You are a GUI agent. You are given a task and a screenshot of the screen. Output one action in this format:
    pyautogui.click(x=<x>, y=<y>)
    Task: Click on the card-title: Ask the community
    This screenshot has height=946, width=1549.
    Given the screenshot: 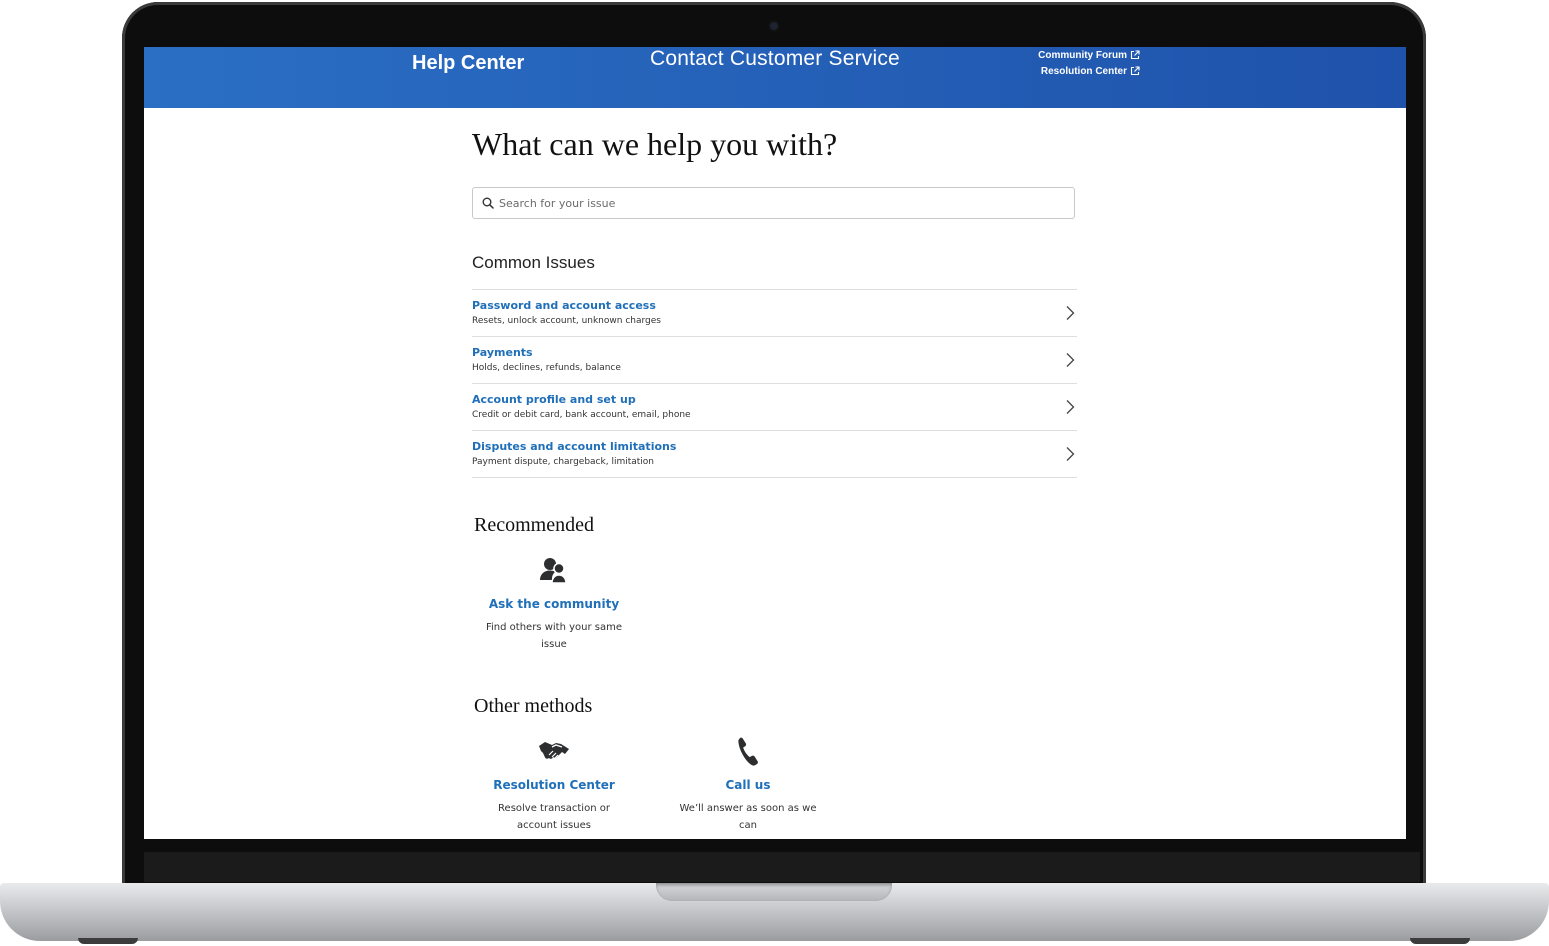 What is the action you would take?
    pyautogui.click(x=554, y=604)
    